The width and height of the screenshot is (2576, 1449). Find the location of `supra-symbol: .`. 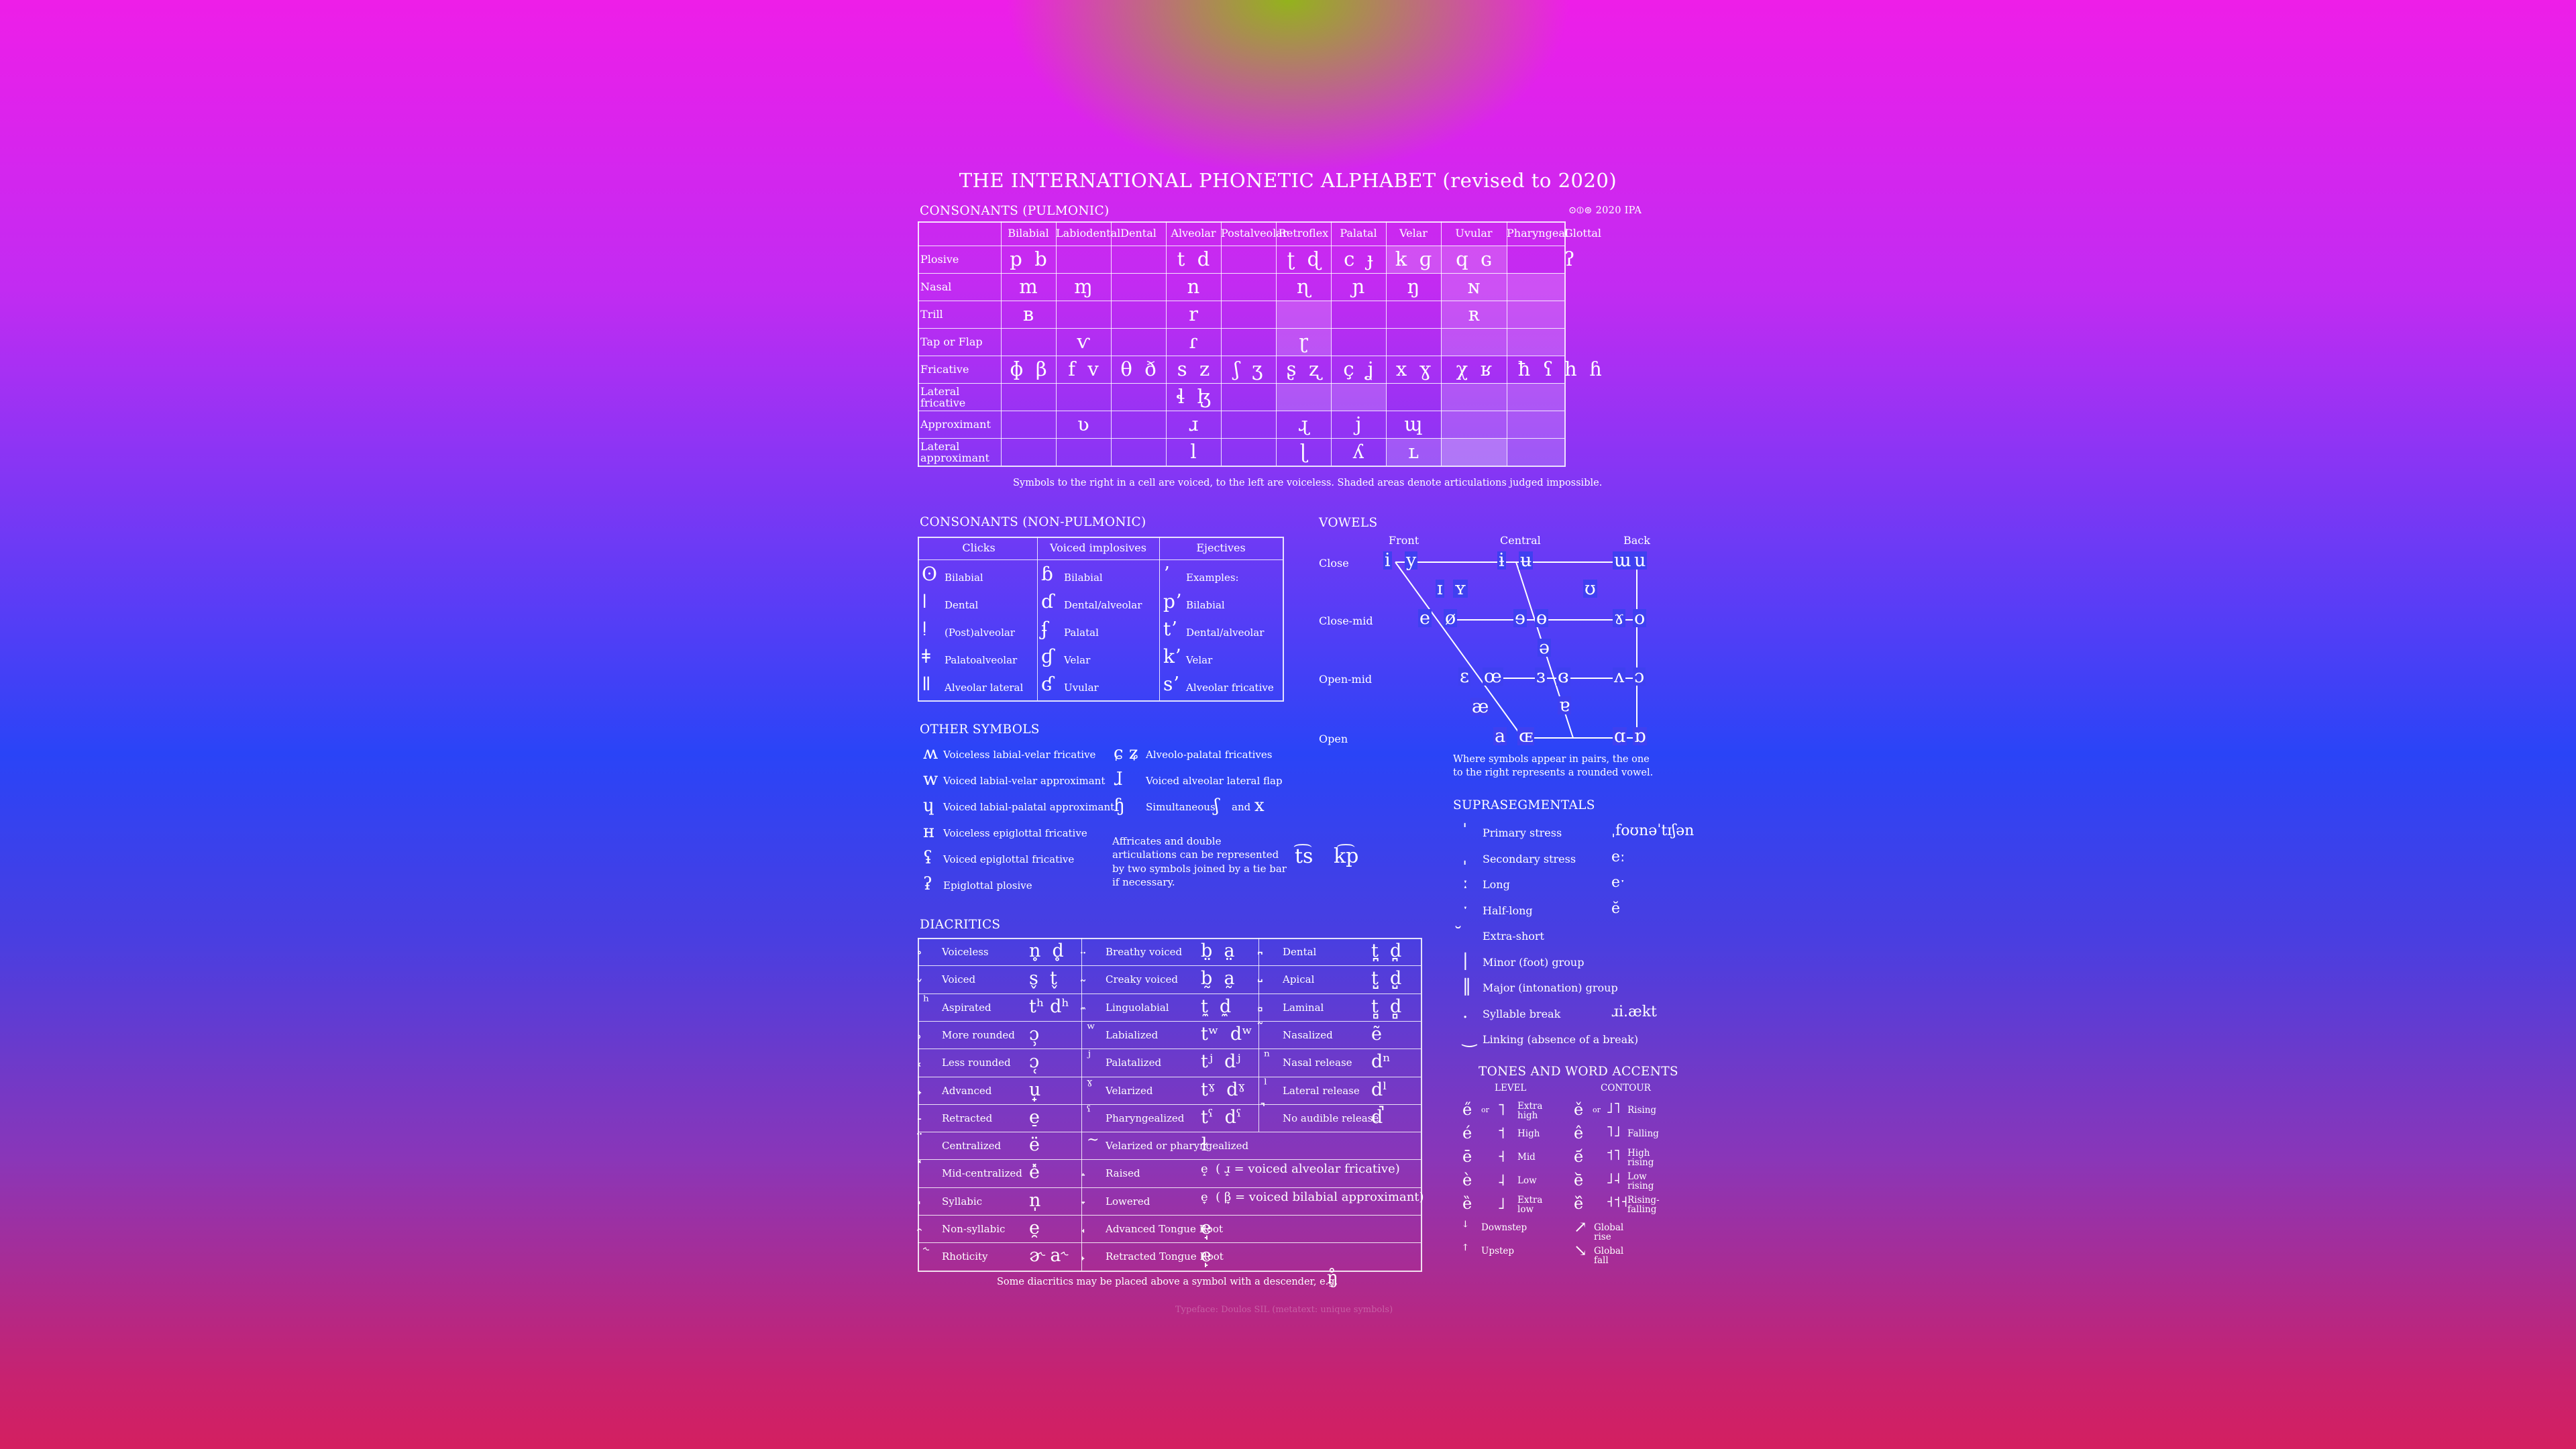

supra-symbol: . is located at coordinates (1465, 1012).